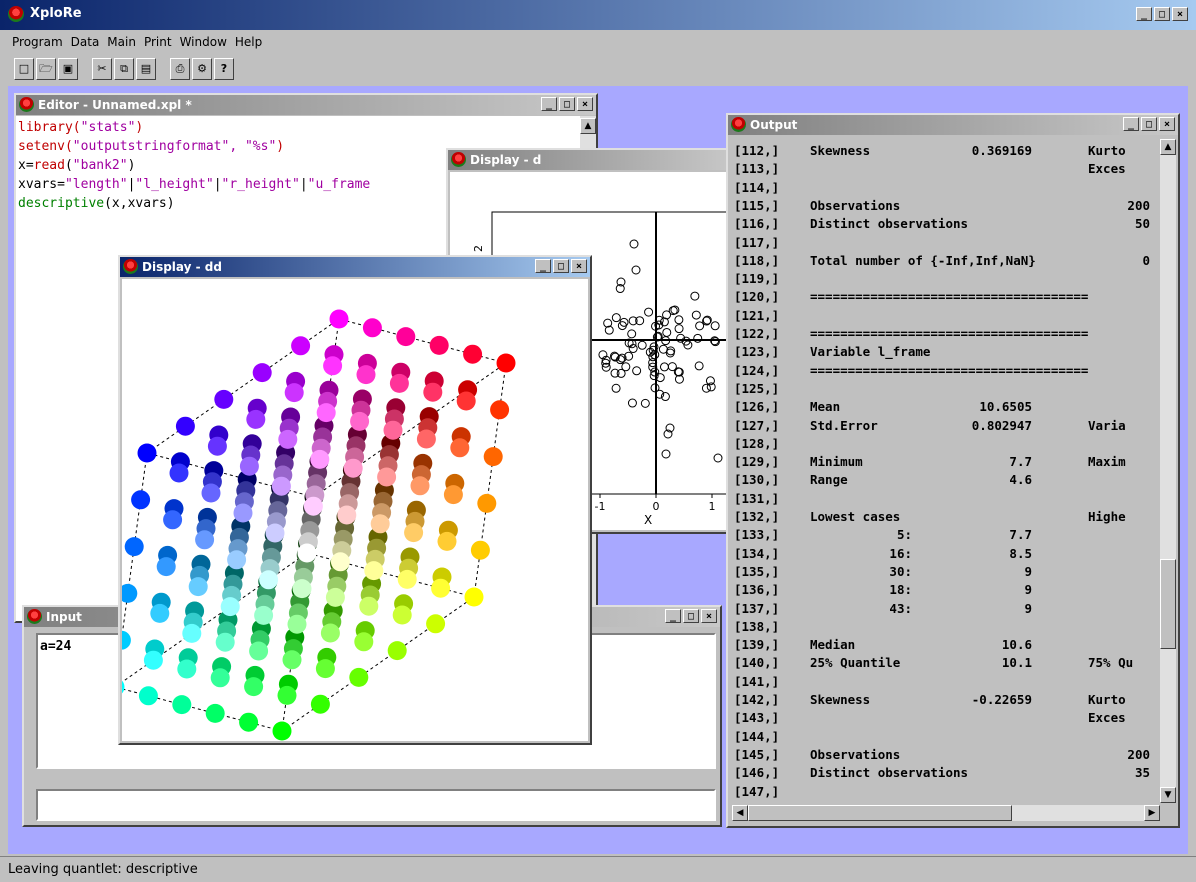 Image resolution: width=1196 pixels, height=882 pixels. I want to click on output-row: [135,] 30: 9, so click(883, 571).